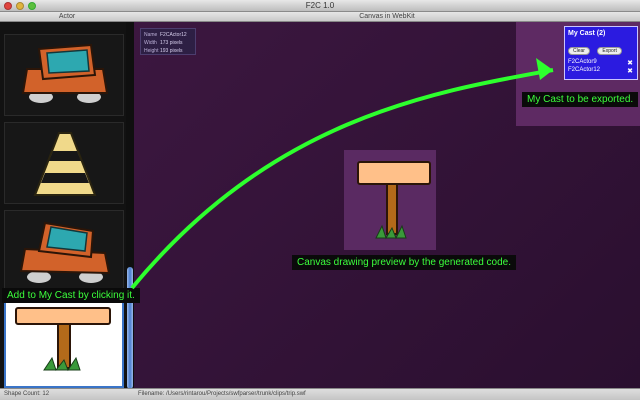 Image resolution: width=640 pixels, height=400 pixels. What do you see at coordinates (151, 35) in the screenshot?
I see `name-label: Name` at bounding box center [151, 35].